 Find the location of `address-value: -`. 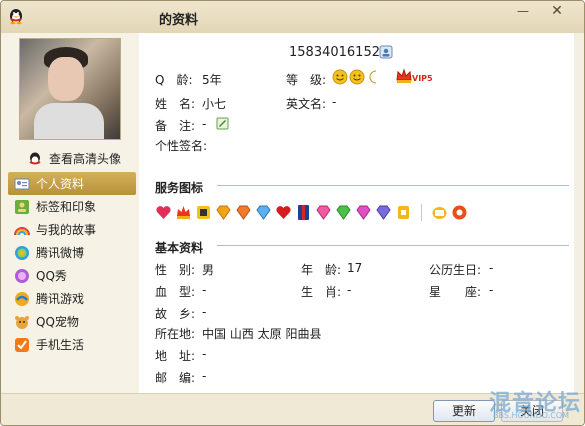

address-value: - is located at coordinates (204, 354).